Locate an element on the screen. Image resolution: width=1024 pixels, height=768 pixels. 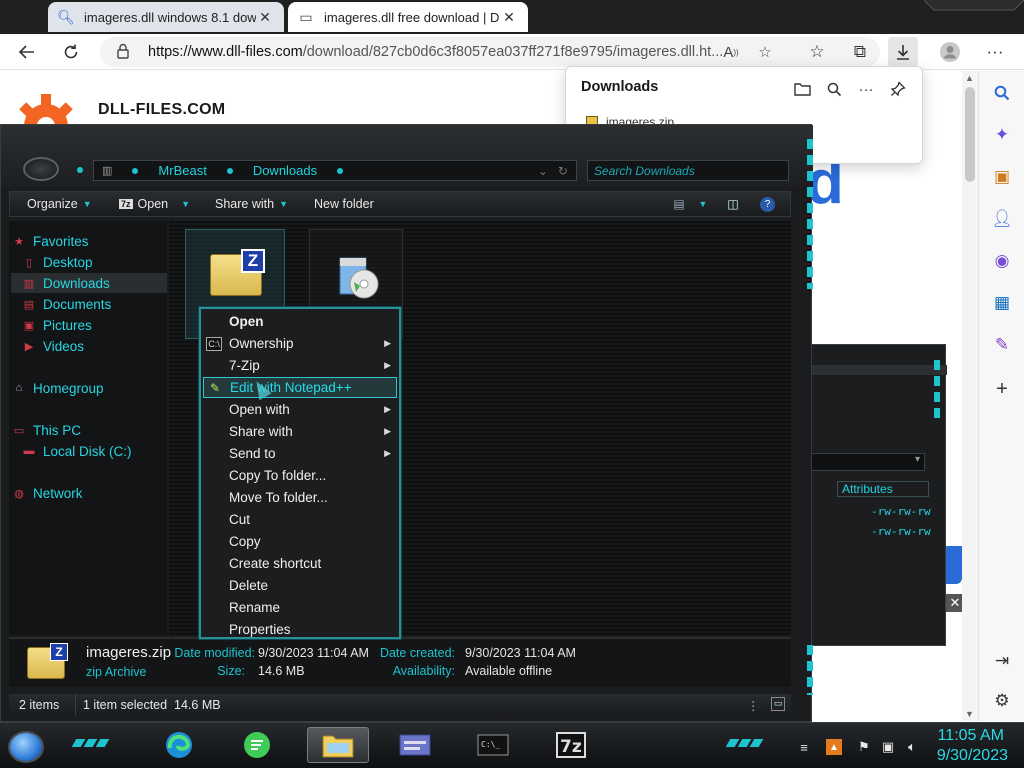
refresh-icon: ⌄ ↻ is located at coordinates (553, 171).